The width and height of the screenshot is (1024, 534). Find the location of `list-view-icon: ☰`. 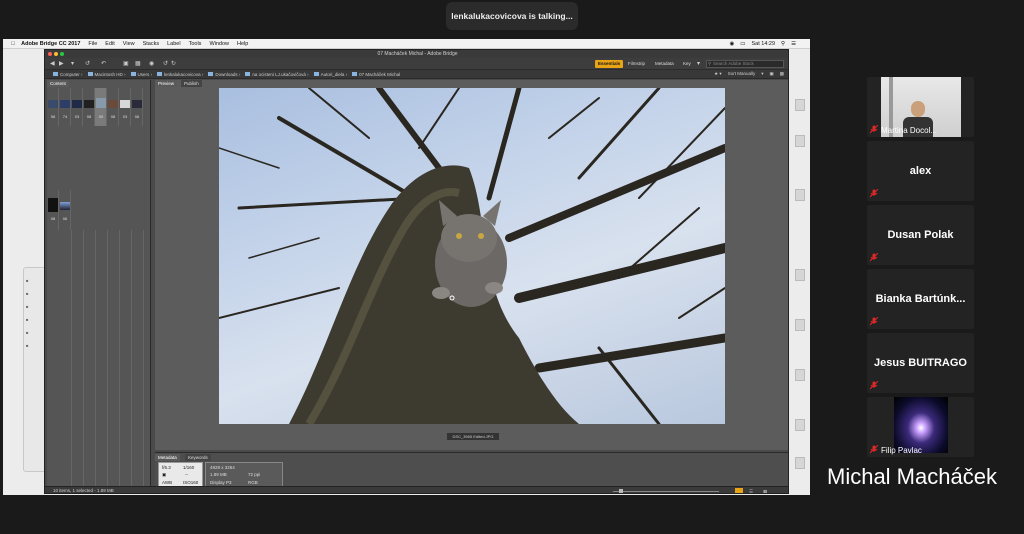

list-view-icon: ☰ is located at coordinates (751, 490).